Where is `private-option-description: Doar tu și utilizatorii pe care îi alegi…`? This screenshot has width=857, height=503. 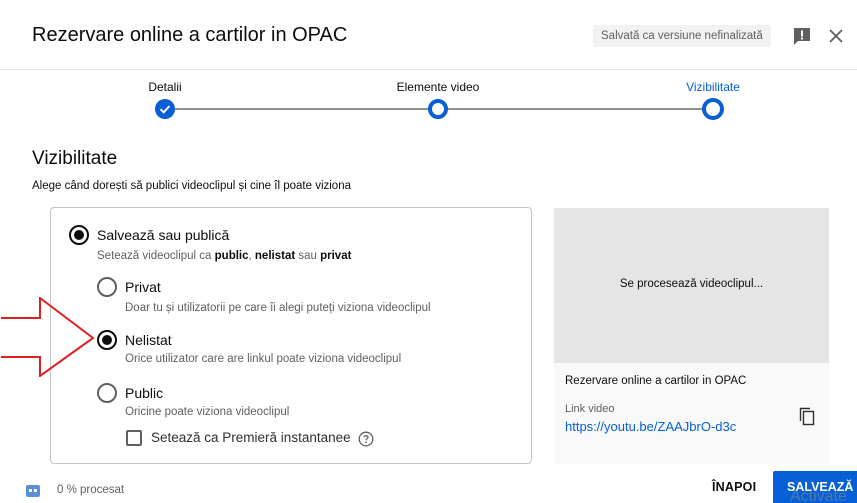
private-option-description: Doar tu și utilizatorii pe care îi alegi… is located at coordinates (278, 308).